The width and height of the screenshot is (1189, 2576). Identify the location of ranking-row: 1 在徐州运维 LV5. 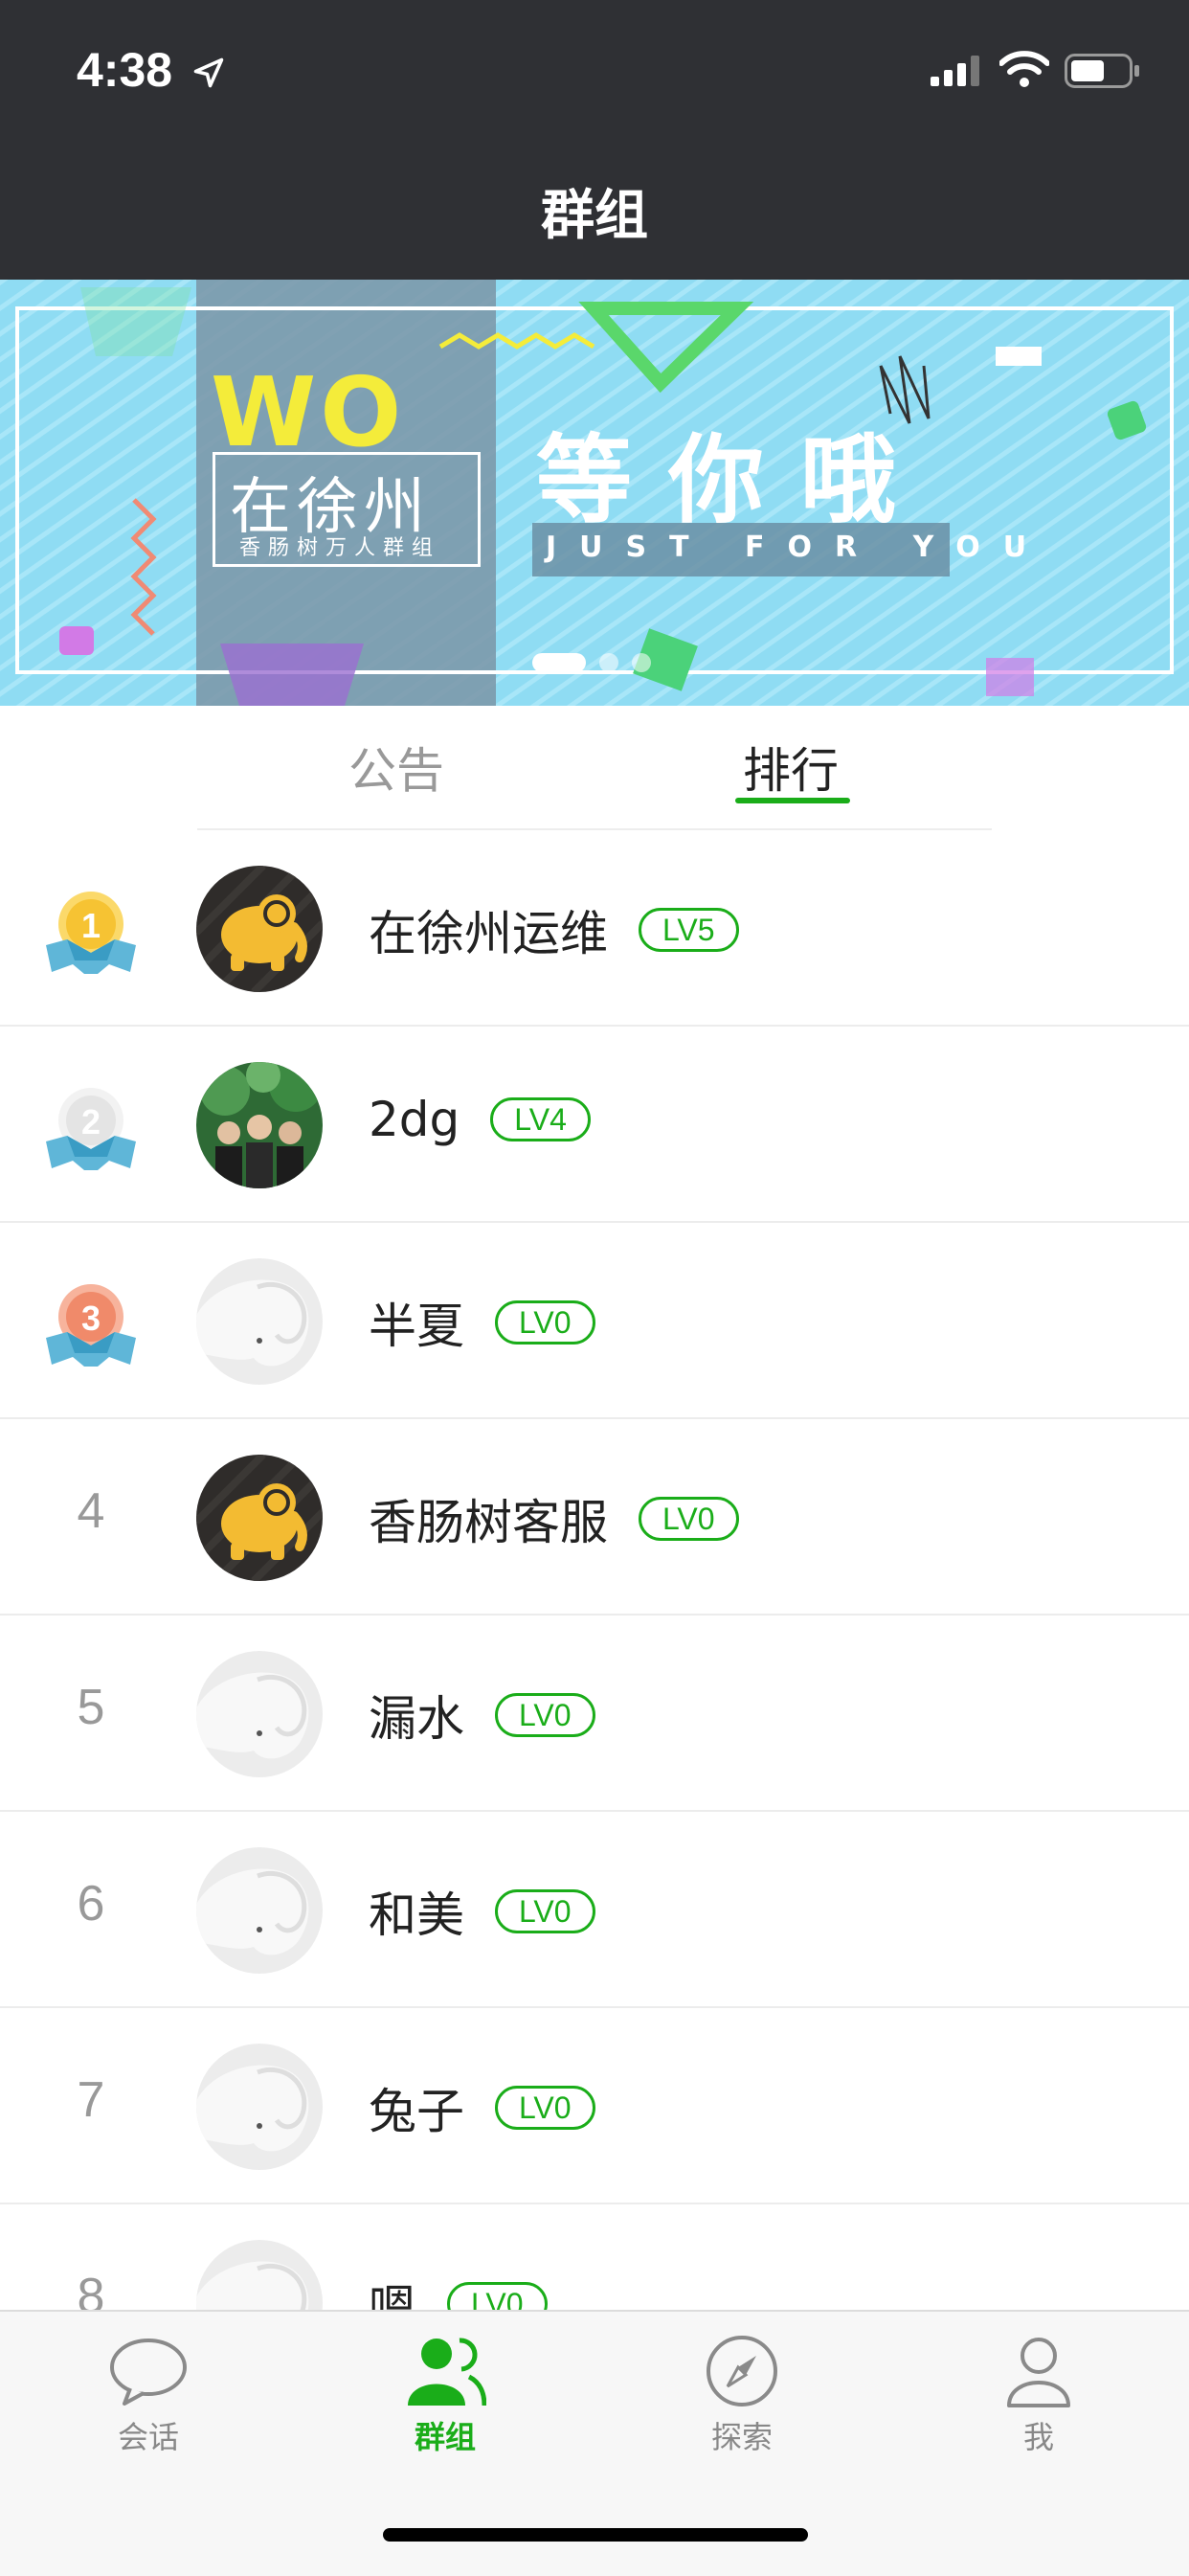
(594, 928).